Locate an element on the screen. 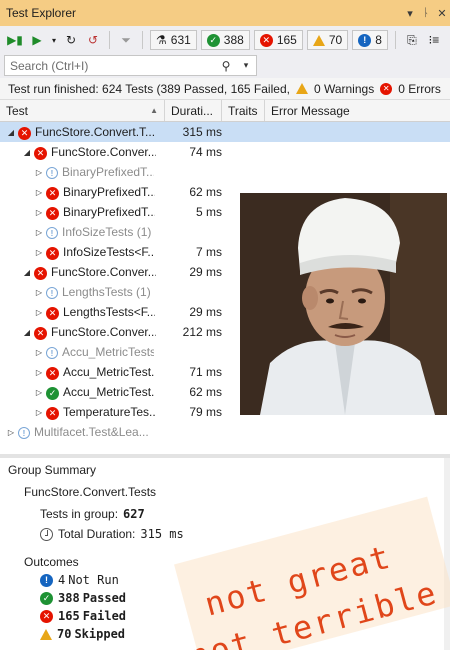  close-icon: ✕ is located at coordinates (442, 13).